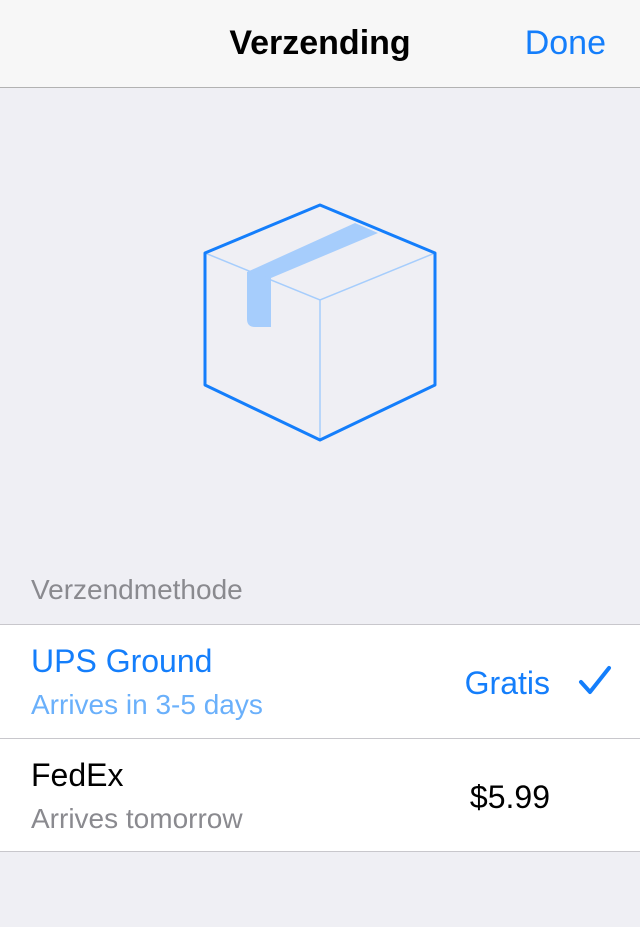  Describe the element at coordinates (565, 43) in the screenshot. I see `done-button: Done` at that location.